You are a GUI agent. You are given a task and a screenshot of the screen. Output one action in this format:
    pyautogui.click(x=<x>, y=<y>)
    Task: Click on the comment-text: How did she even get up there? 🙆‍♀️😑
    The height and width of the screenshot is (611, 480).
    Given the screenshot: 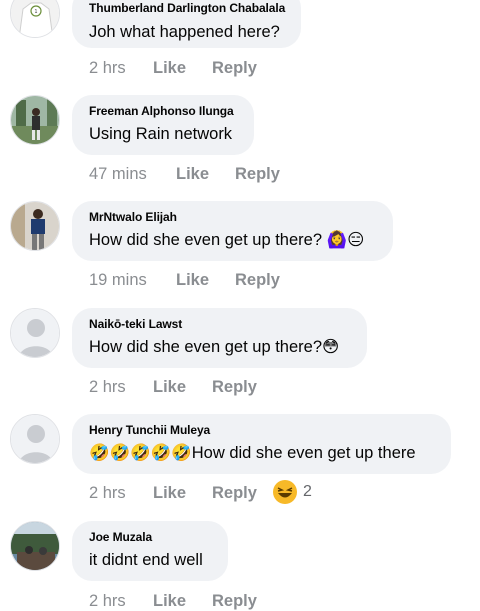 What is the action you would take?
    pyautogui.click(x=232, y=240)
    